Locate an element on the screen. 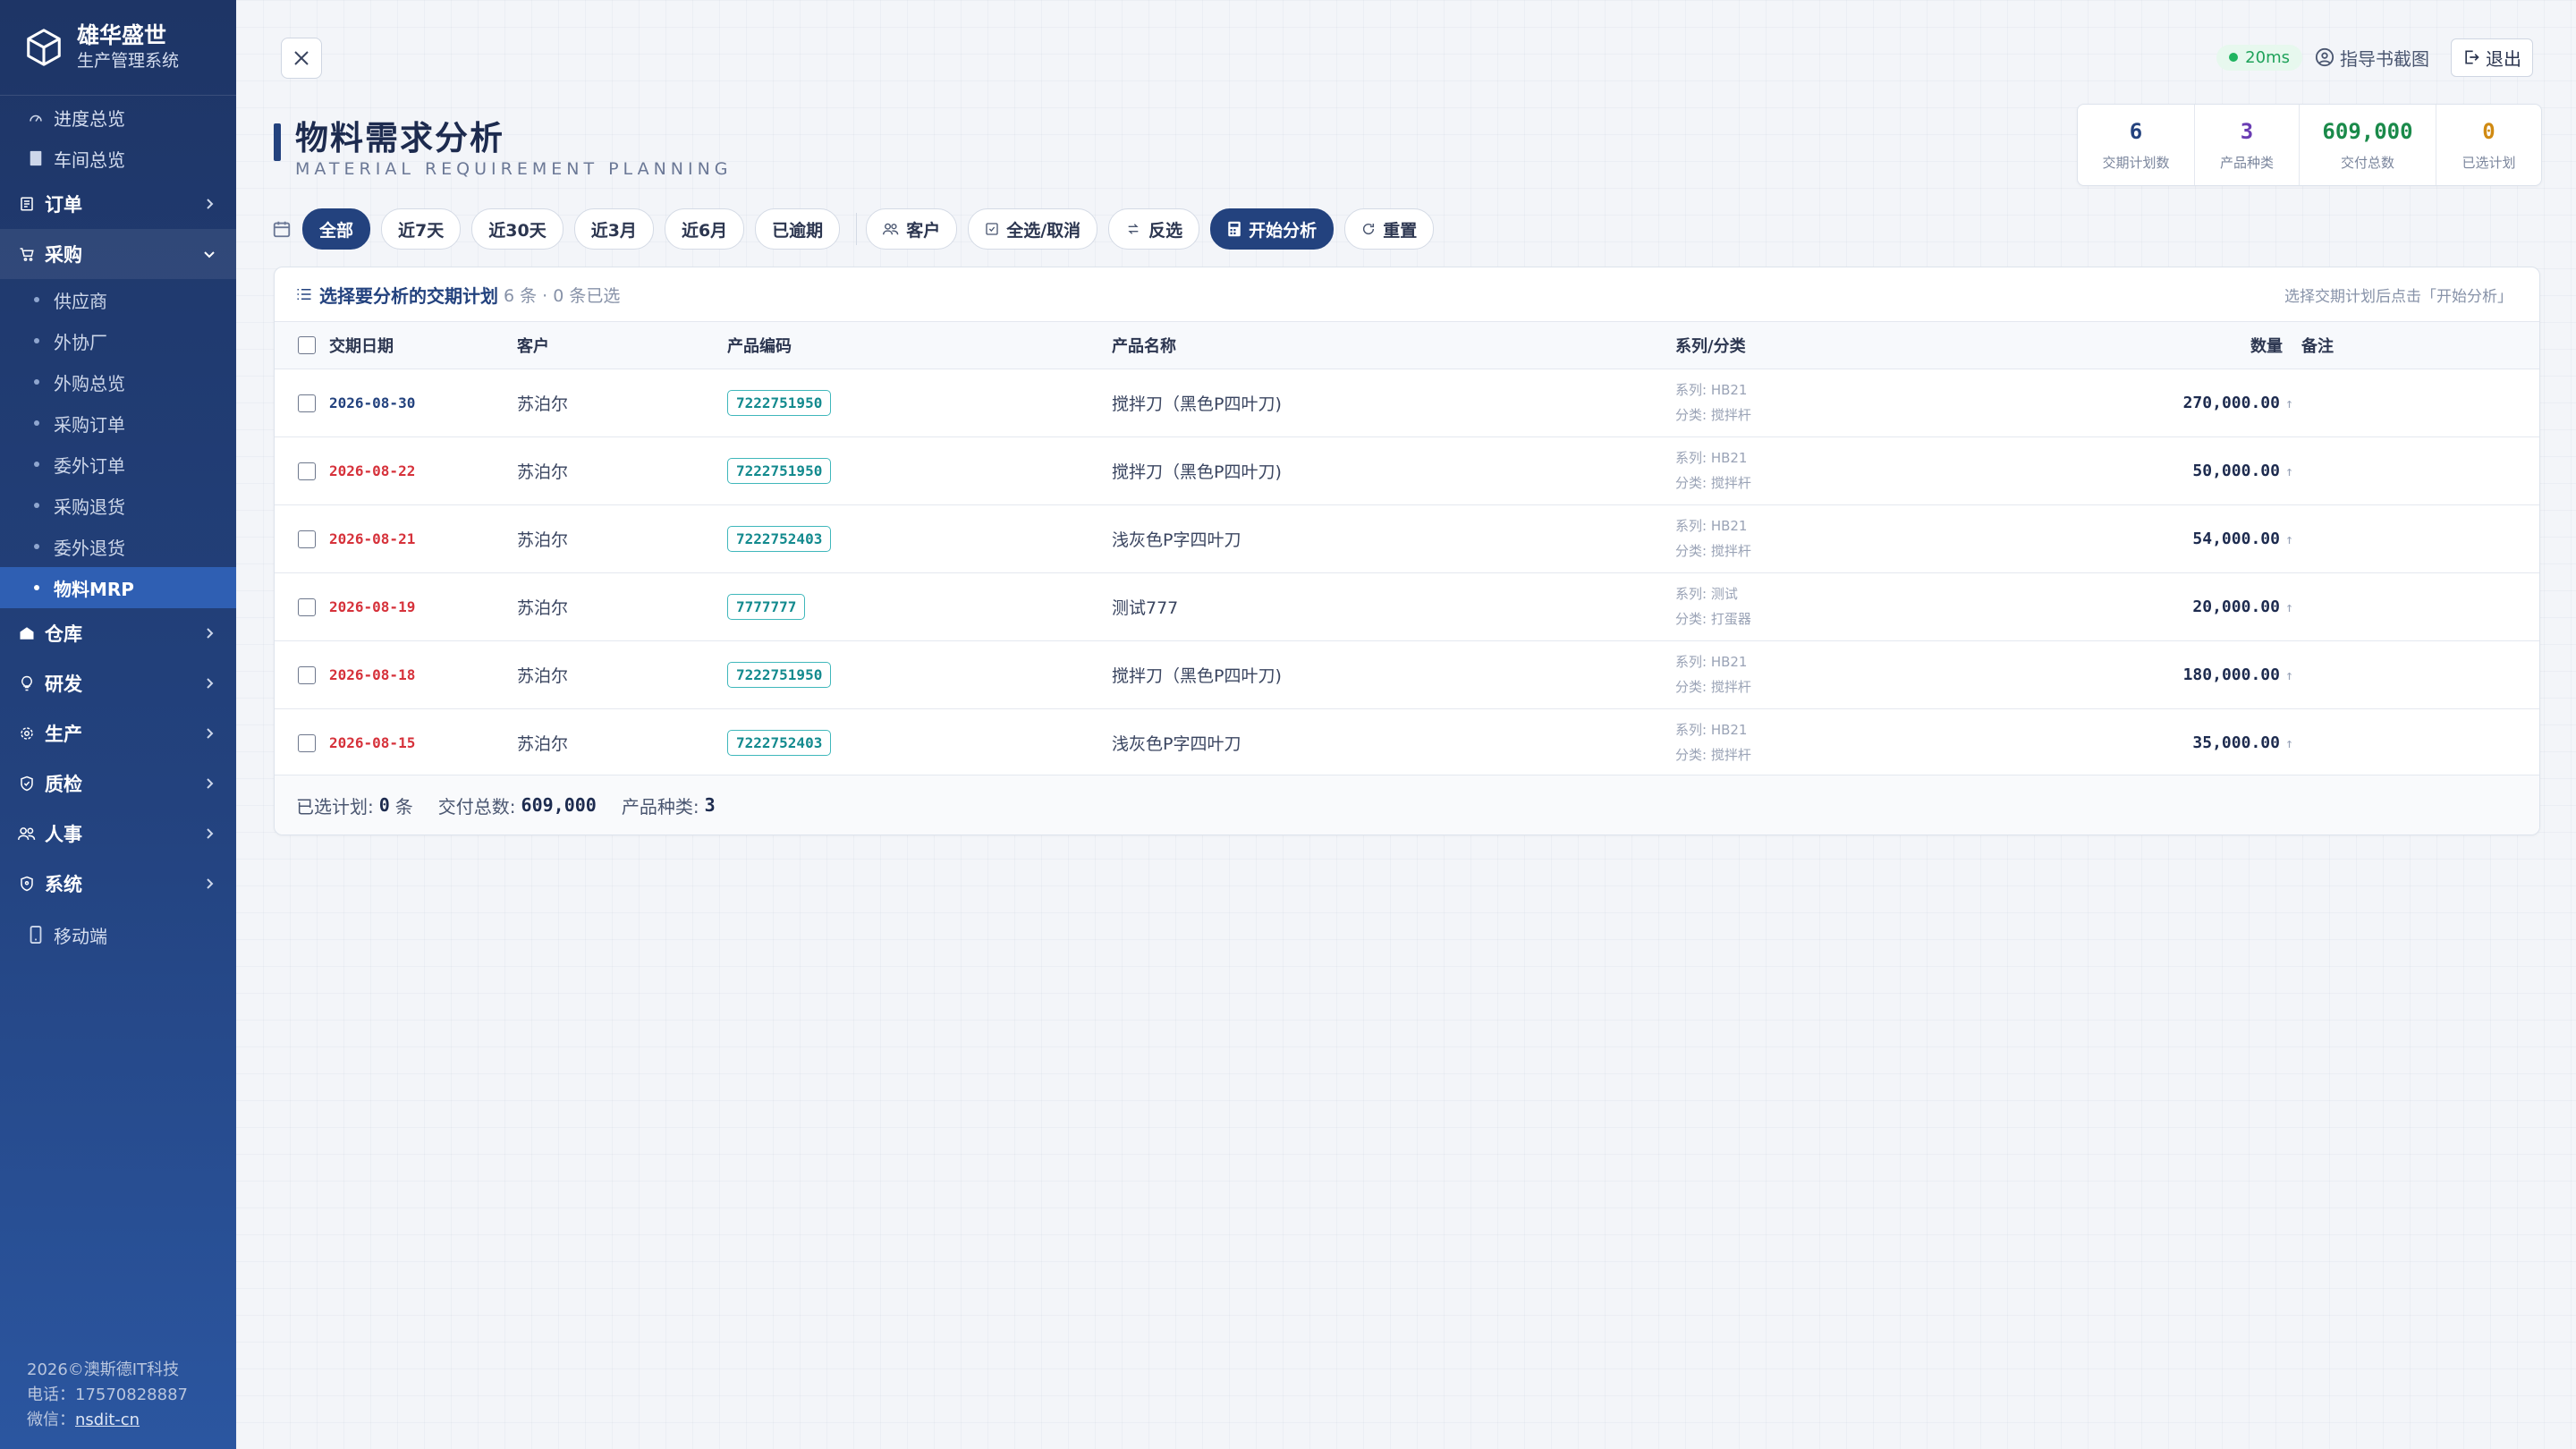  sidebar-subitem-label: 采购订单 is located at coordinates (89, 424).